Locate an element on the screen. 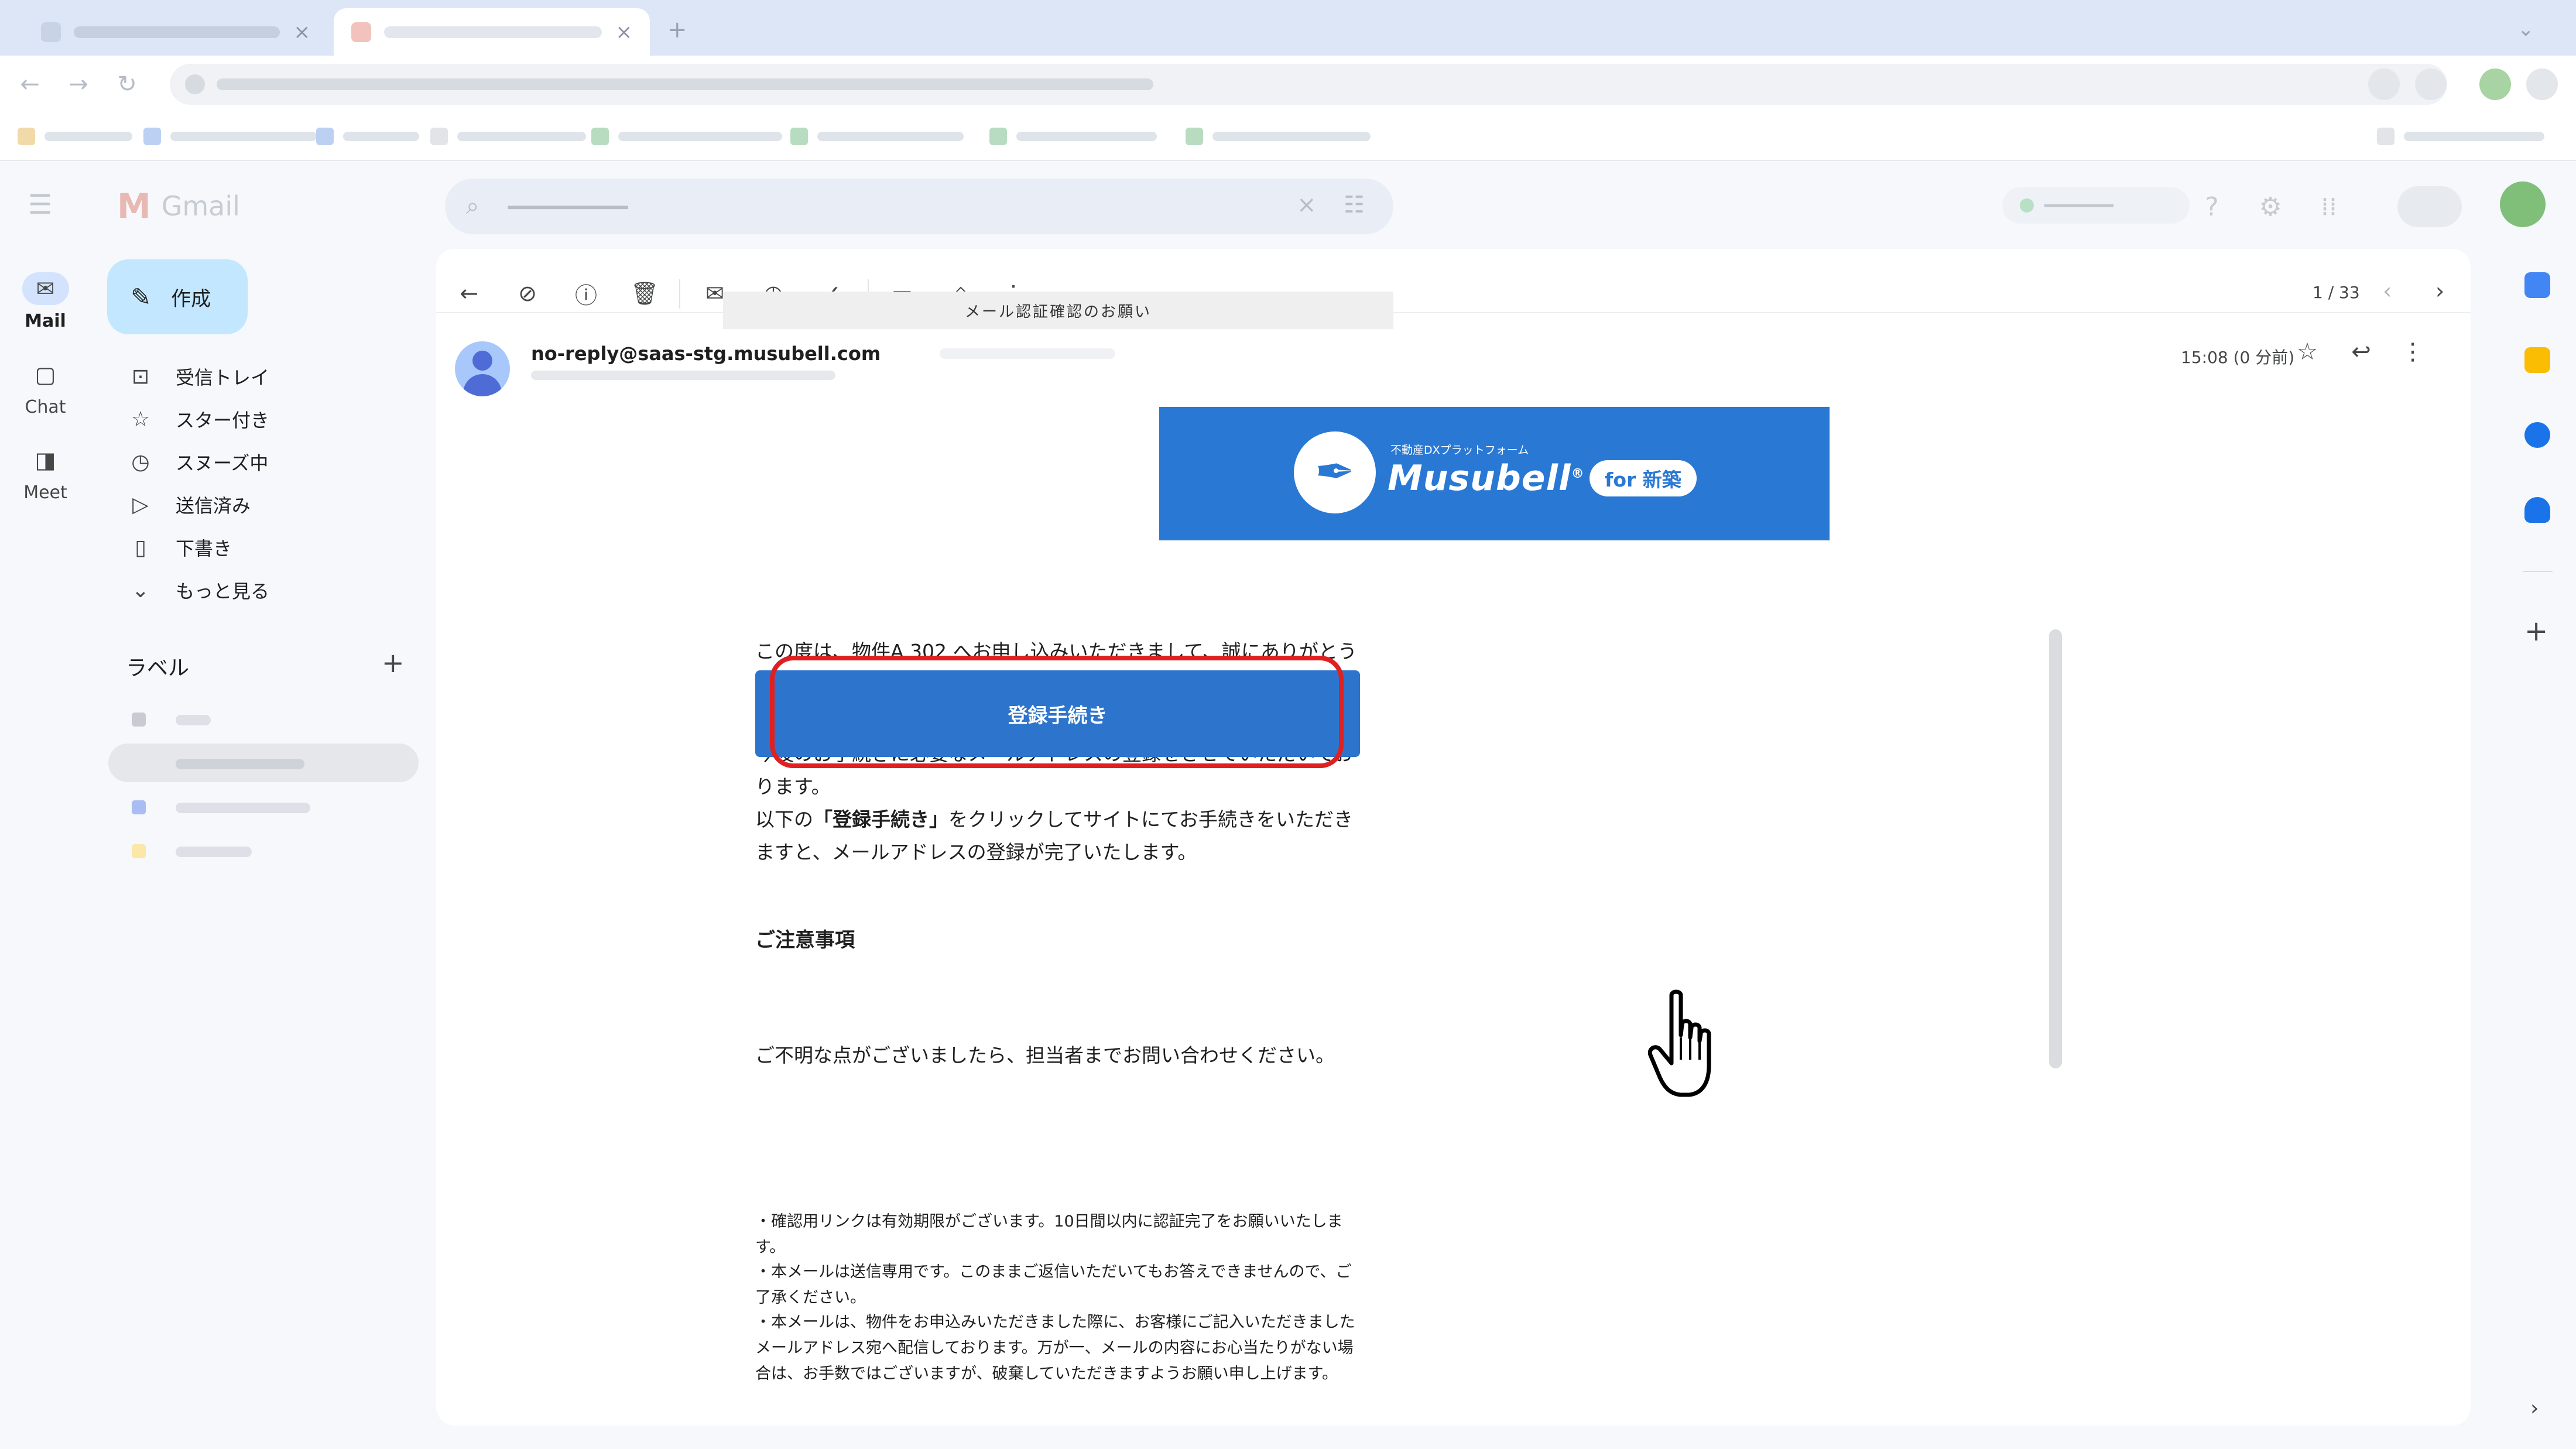 This screenshot has height=1449, width=2576. browser-menu-icon is located at coordinates (2542, 84).